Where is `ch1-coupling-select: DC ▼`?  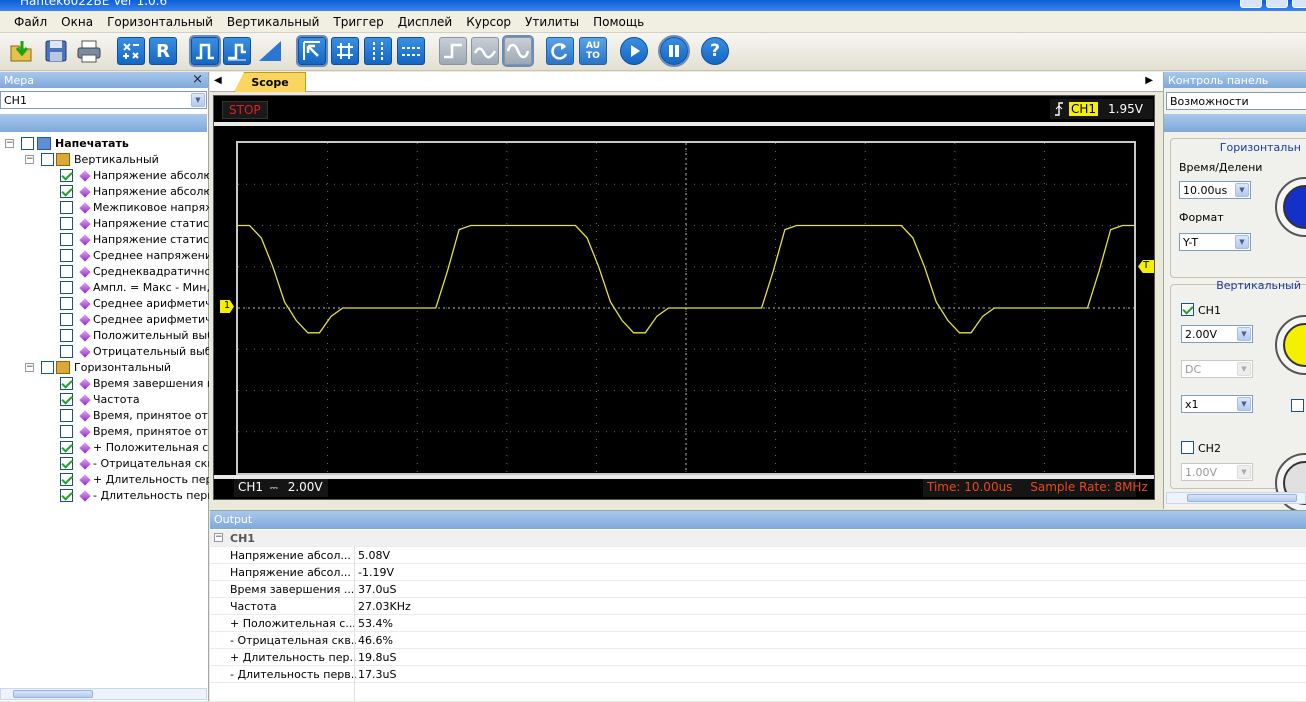 ch1-coupling-select: DC ▼ is located at coordinates (1217, 369).